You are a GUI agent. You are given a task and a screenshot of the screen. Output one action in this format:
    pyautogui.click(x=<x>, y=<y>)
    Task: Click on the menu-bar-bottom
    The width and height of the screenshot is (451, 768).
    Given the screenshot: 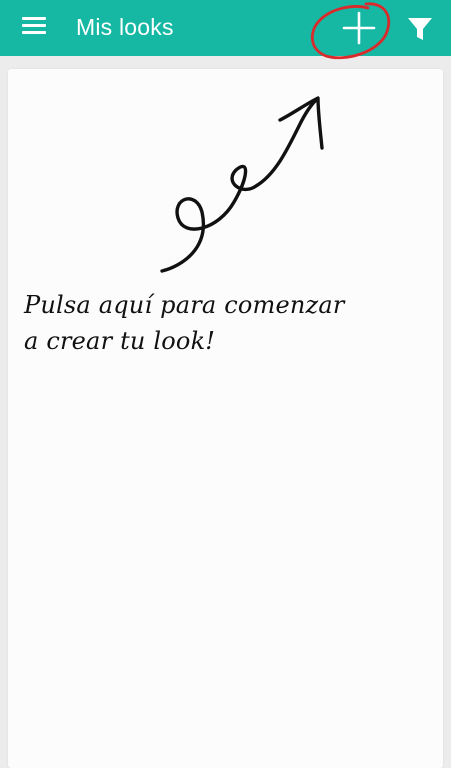 What is the action you would take?
    pyautogui.click(x=34, y=32)
    